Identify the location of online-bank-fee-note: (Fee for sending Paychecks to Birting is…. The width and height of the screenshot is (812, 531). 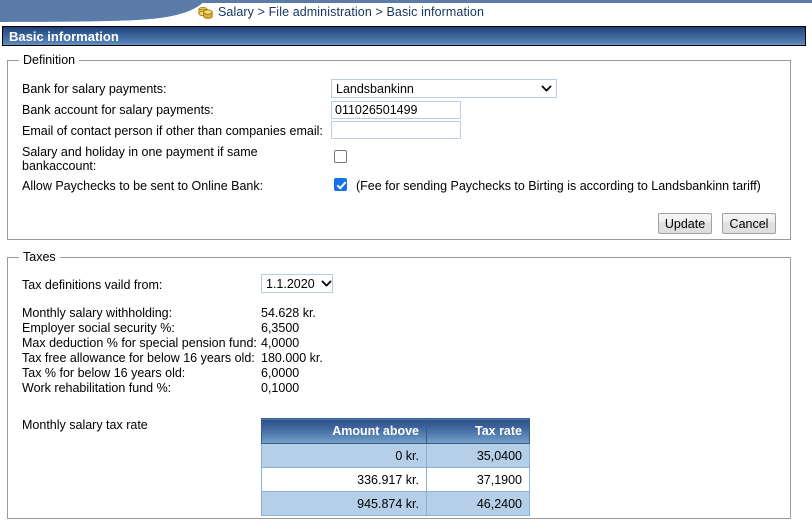
(558, 186).